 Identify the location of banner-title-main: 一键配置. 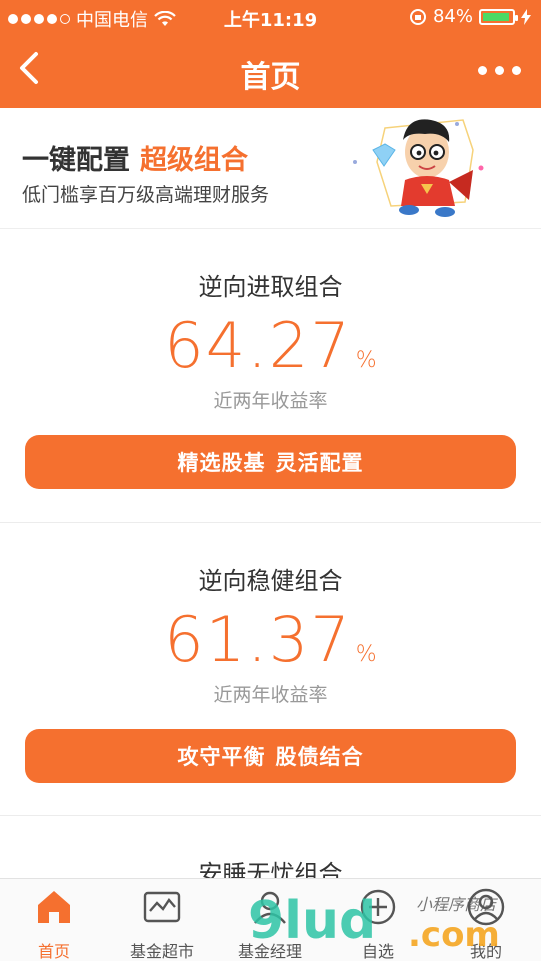
(76, 160).